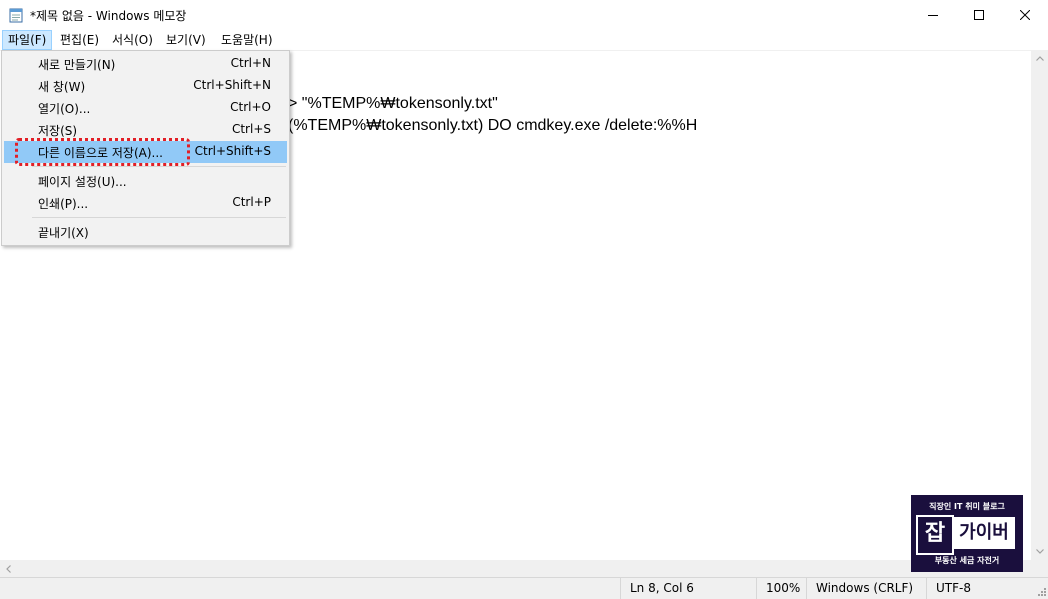  Describe the element at coordinates (867, 588) in the screenshot. I see `status-line-ending: Windows (CRLF)` at that location.